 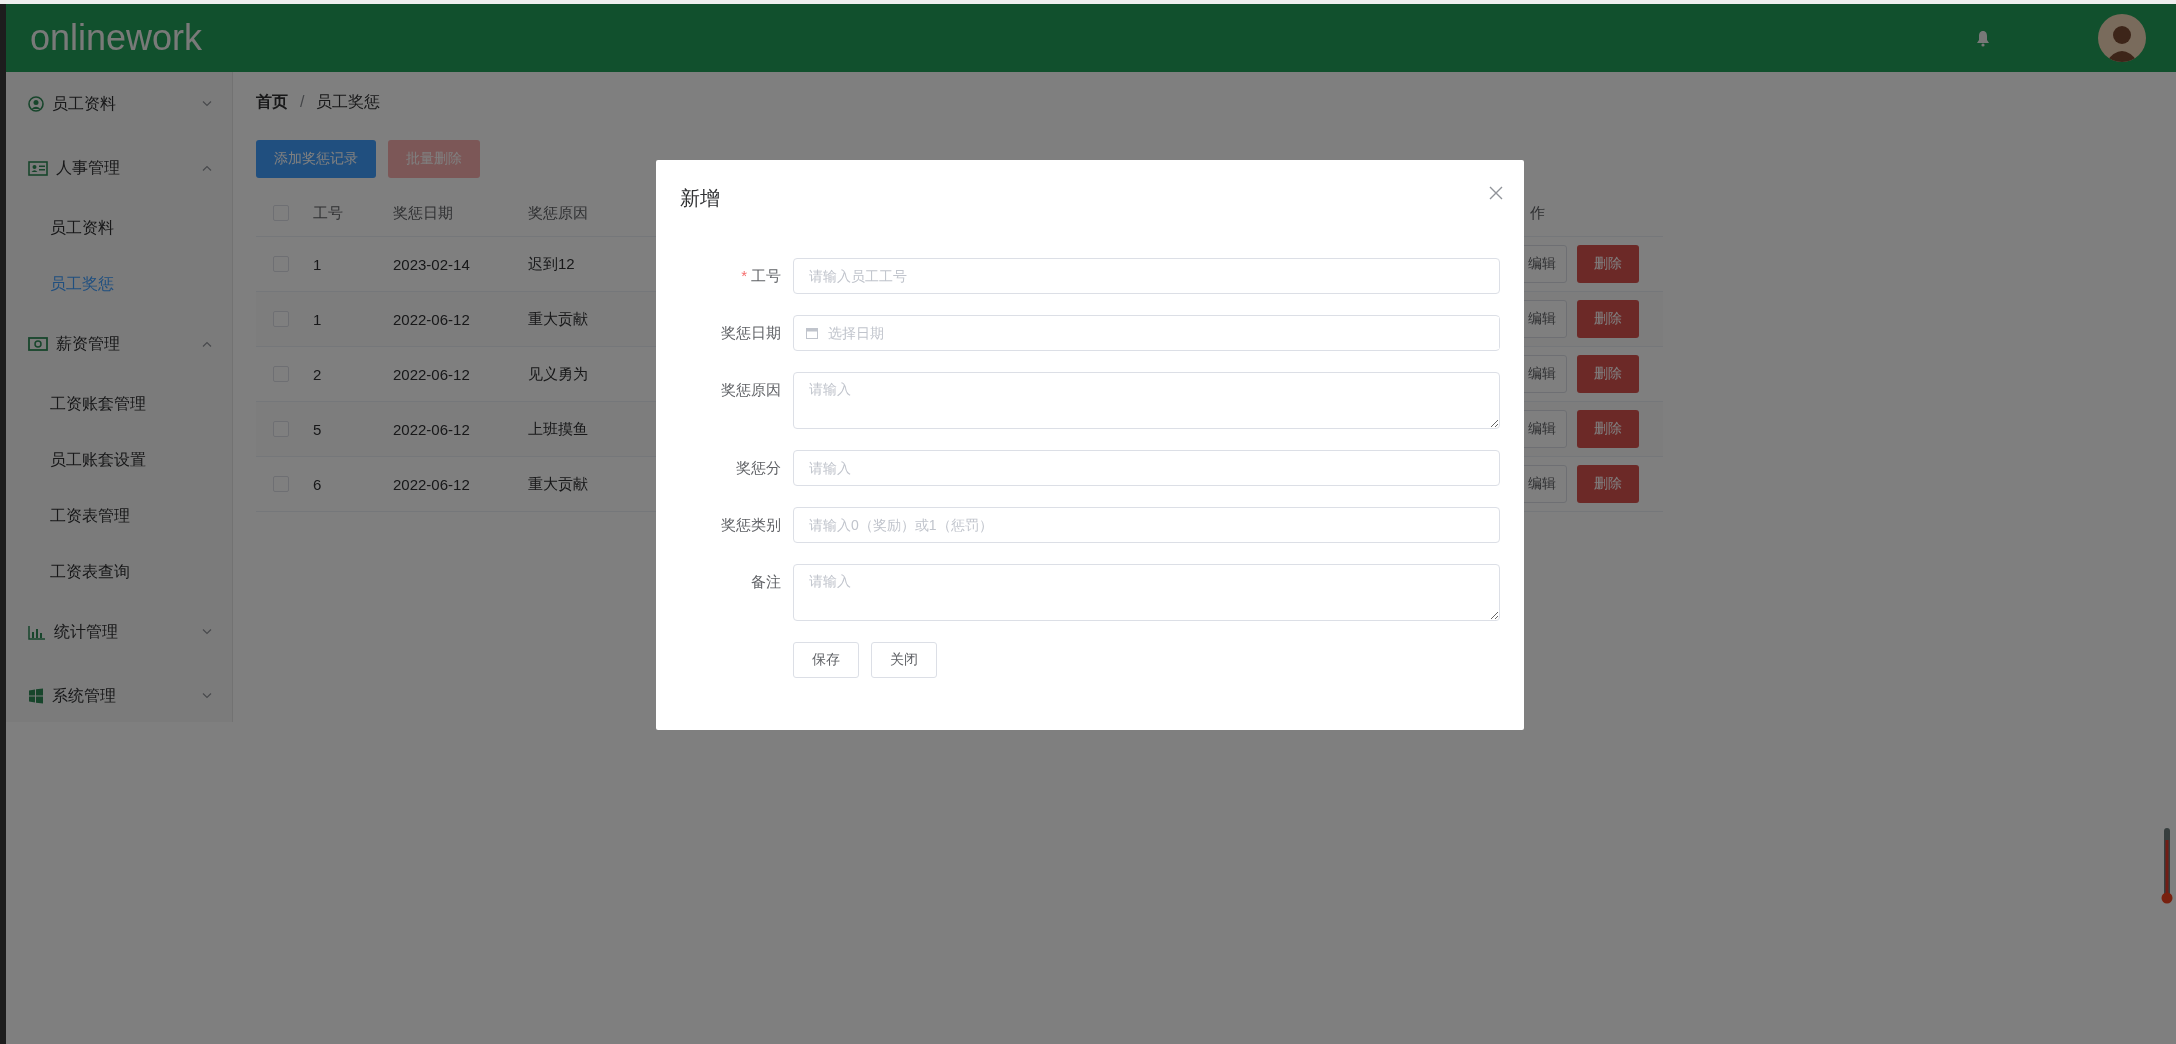 I want to click on table-cell: 迟到12, so click(x=551, y=263).